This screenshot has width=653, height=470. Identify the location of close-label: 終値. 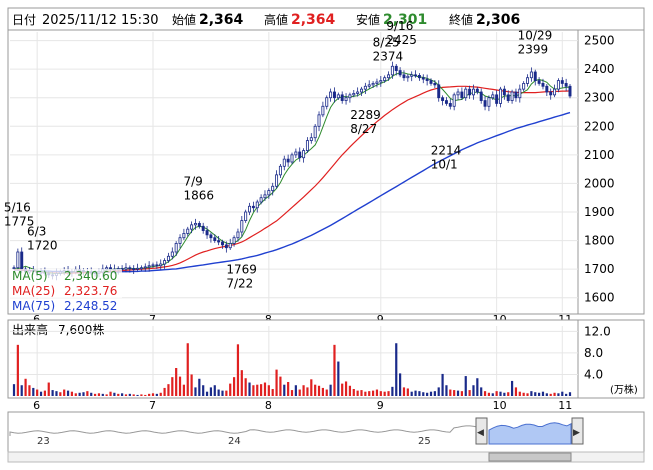
(461, 19).